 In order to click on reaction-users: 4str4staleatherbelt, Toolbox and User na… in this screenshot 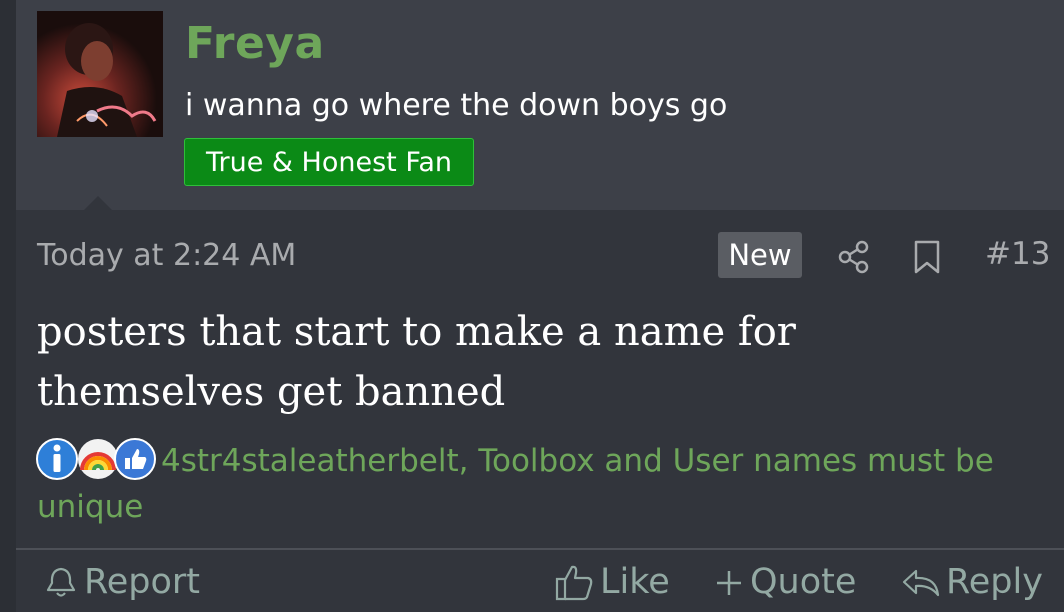, I will do `click(537, 484)`.